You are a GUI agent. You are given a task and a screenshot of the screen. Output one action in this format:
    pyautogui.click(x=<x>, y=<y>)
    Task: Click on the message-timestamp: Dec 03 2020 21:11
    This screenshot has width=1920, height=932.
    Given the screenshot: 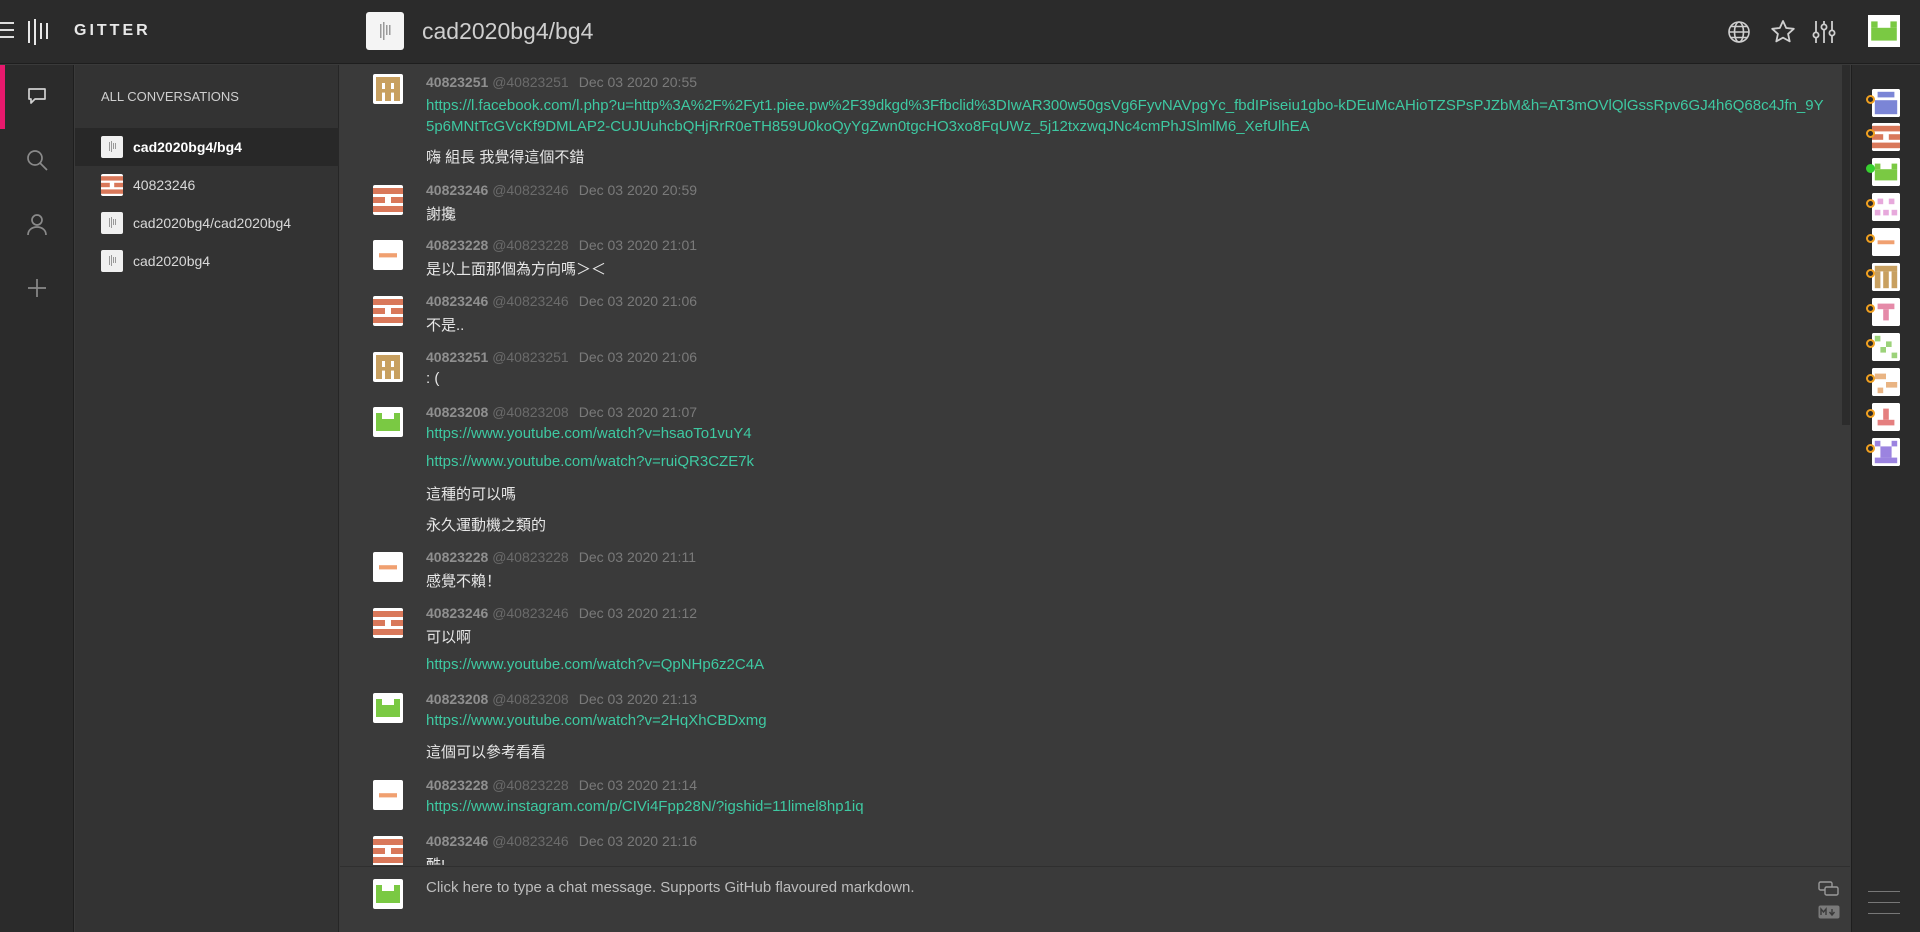 What is the action you would take?
    pyautogui.click(x=637, y=557)
    